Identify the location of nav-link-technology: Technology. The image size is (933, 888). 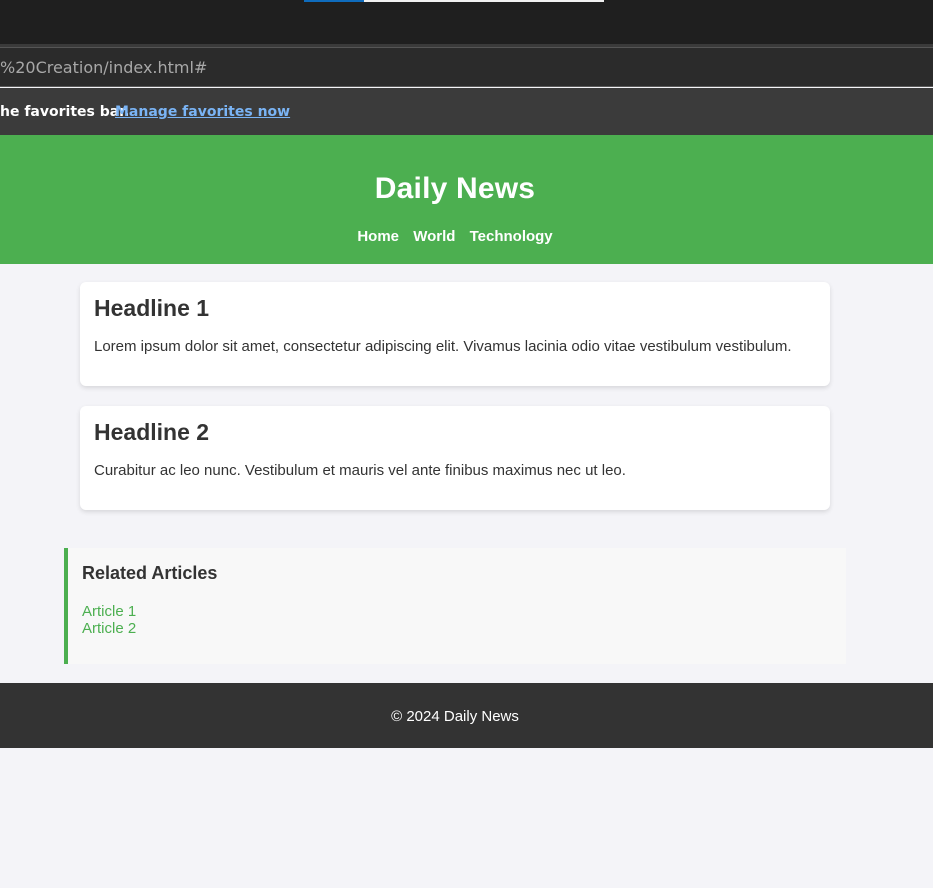
(511, 236).